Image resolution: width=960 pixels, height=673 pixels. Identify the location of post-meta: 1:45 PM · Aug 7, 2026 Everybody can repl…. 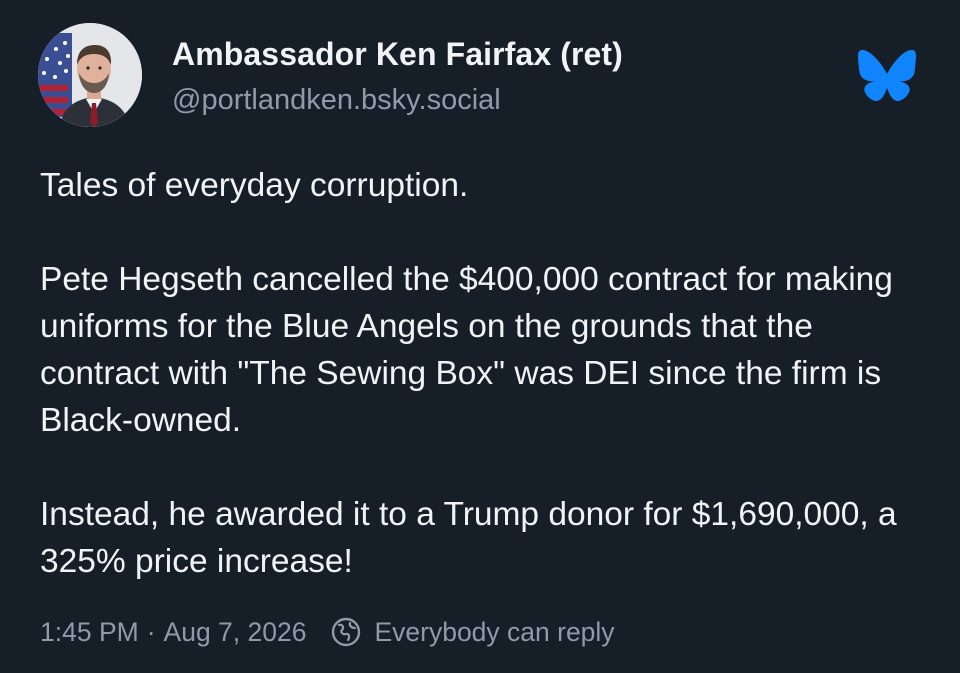
(327, 632).